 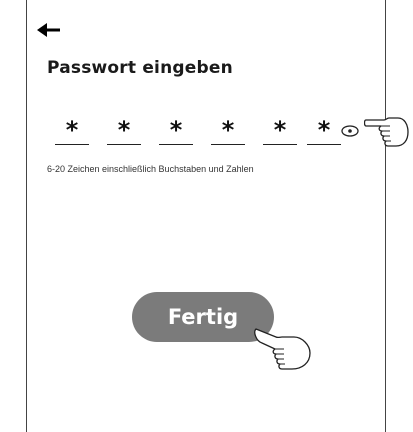 What do you see at coordinates (228, 128) in the screenshot?
I see `password-slot-4: *` at bounding box center [228, 128].